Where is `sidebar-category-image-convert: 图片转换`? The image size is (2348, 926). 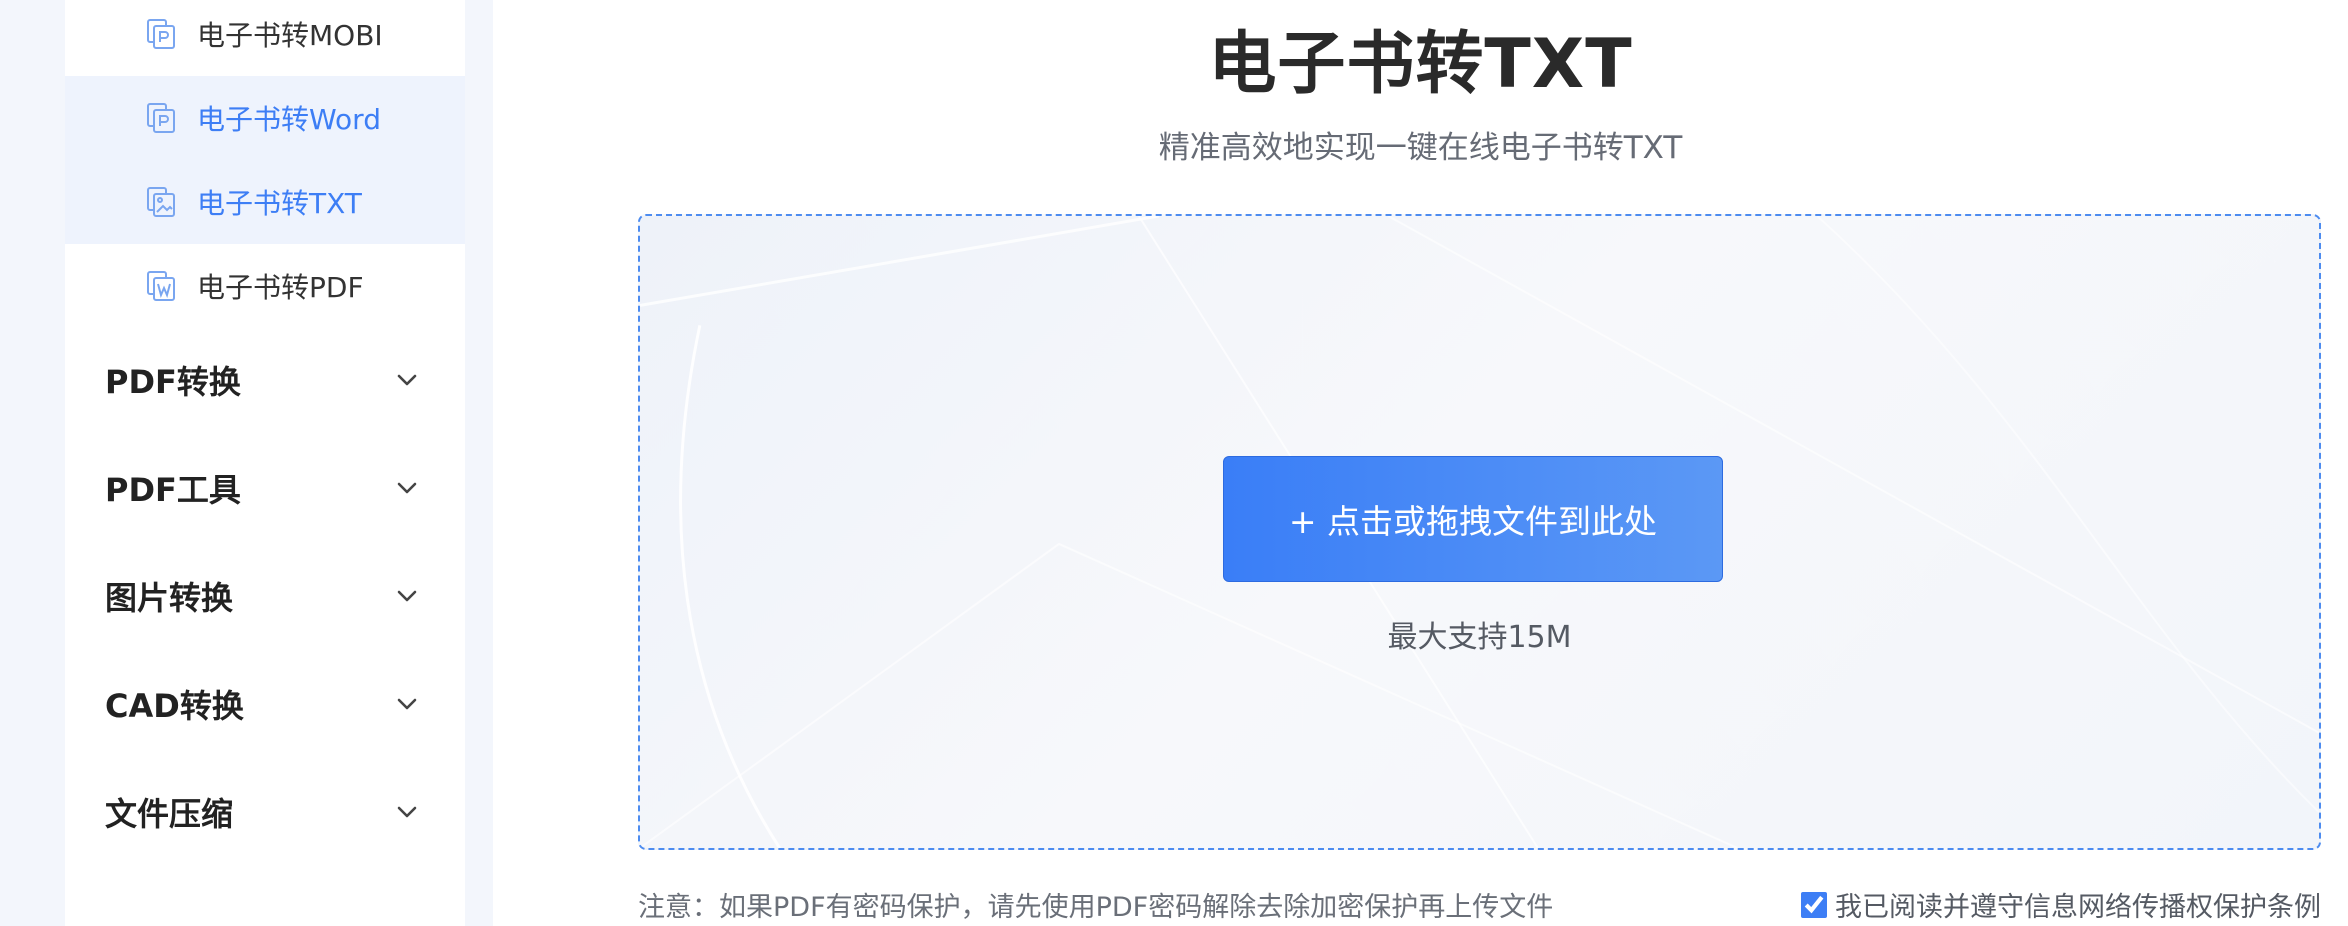 sidebar-category-image-convert: 图片转换 is located at coordinates (265, 596).